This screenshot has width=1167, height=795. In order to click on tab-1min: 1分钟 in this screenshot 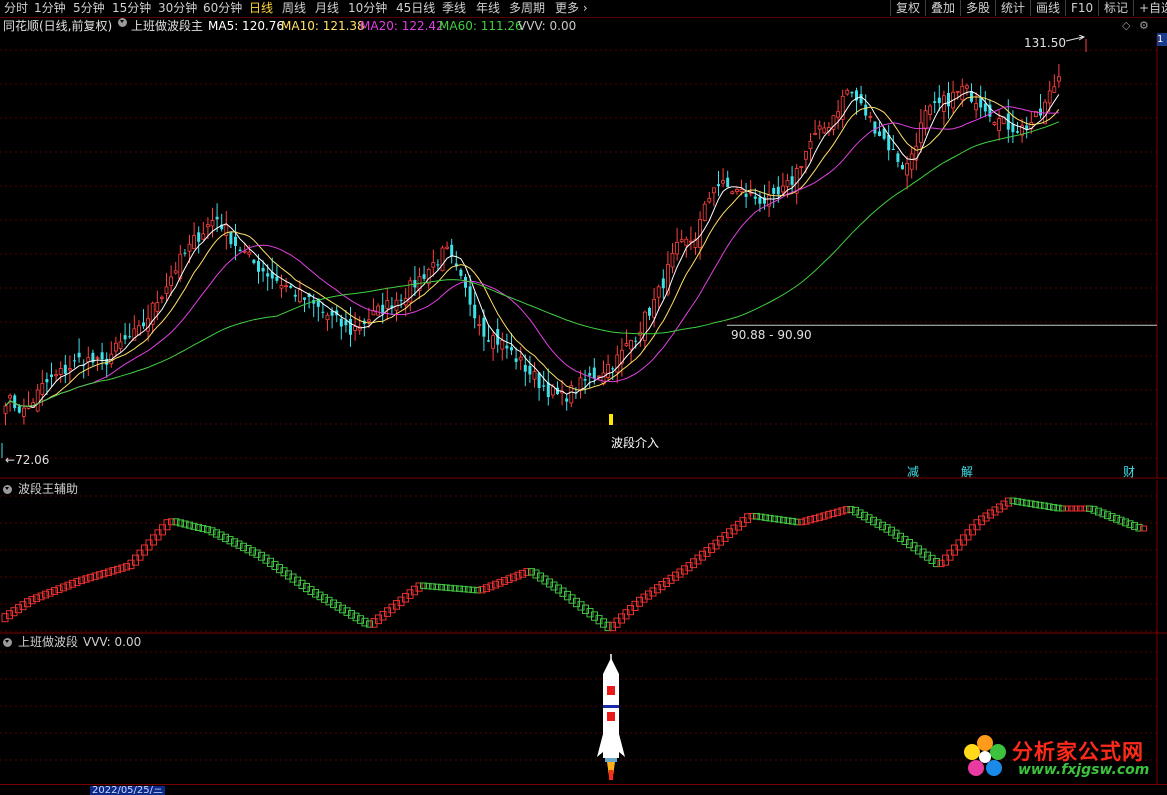, I will do `click(50, 8)`.